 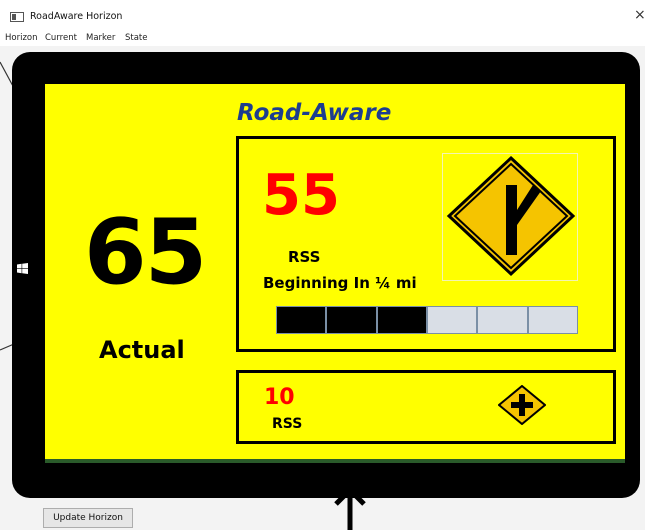 What do you see at coordinates (340, 283) in the screenshot?
I see `distance-label: Beginning In ¼ mi` at bounding box center [340, 283].